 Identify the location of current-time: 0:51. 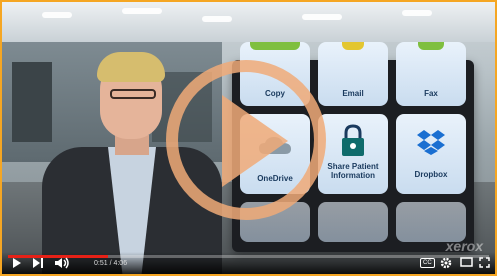
(101, 263).